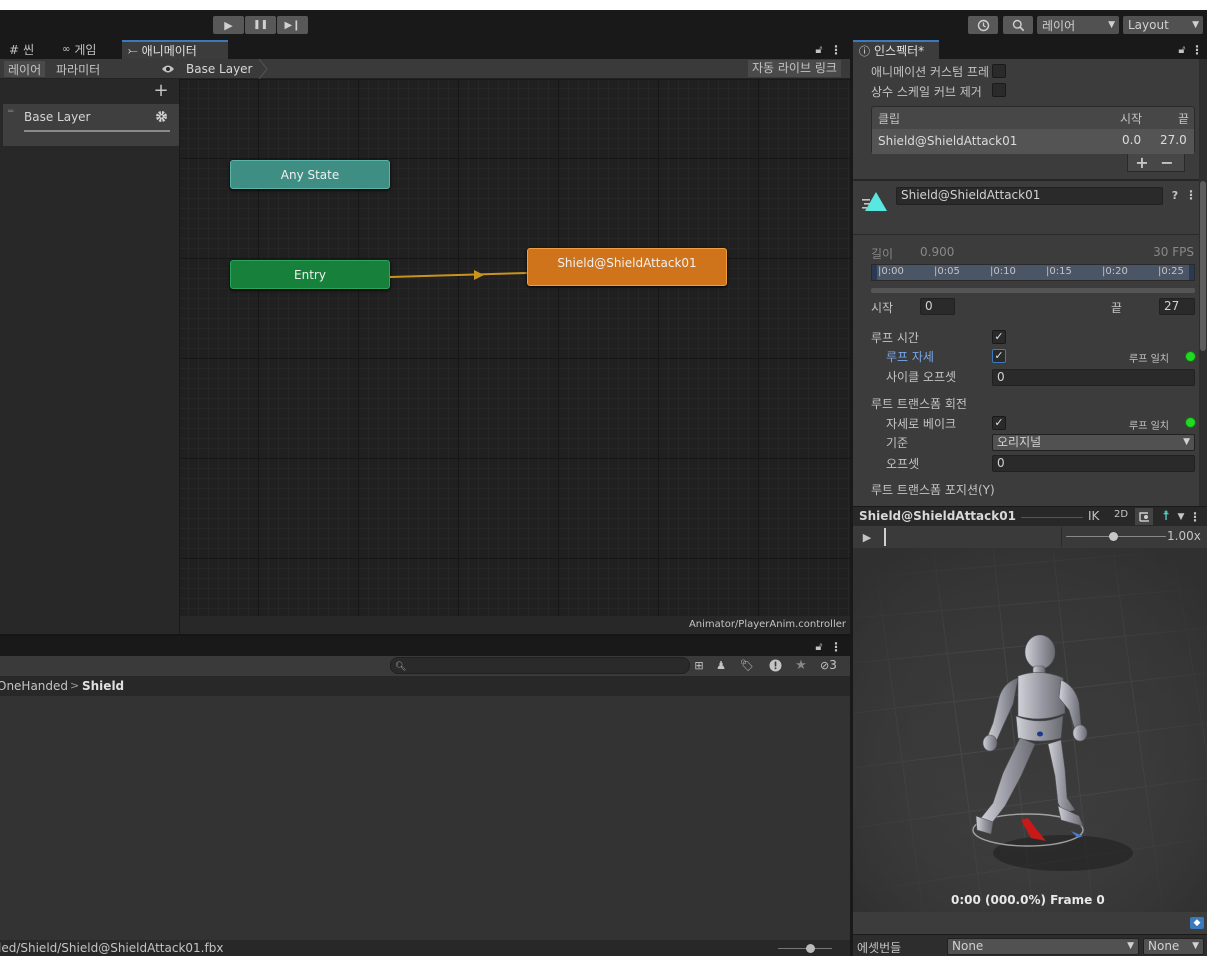 The width and height of the screenshot is (1207, 956). What do you see at coordinates (1033, 141) in the screenshot?
I see `clip-row: Shield@ShieldAttack01 0.0 27.0` at bounding box center [1033, 141].